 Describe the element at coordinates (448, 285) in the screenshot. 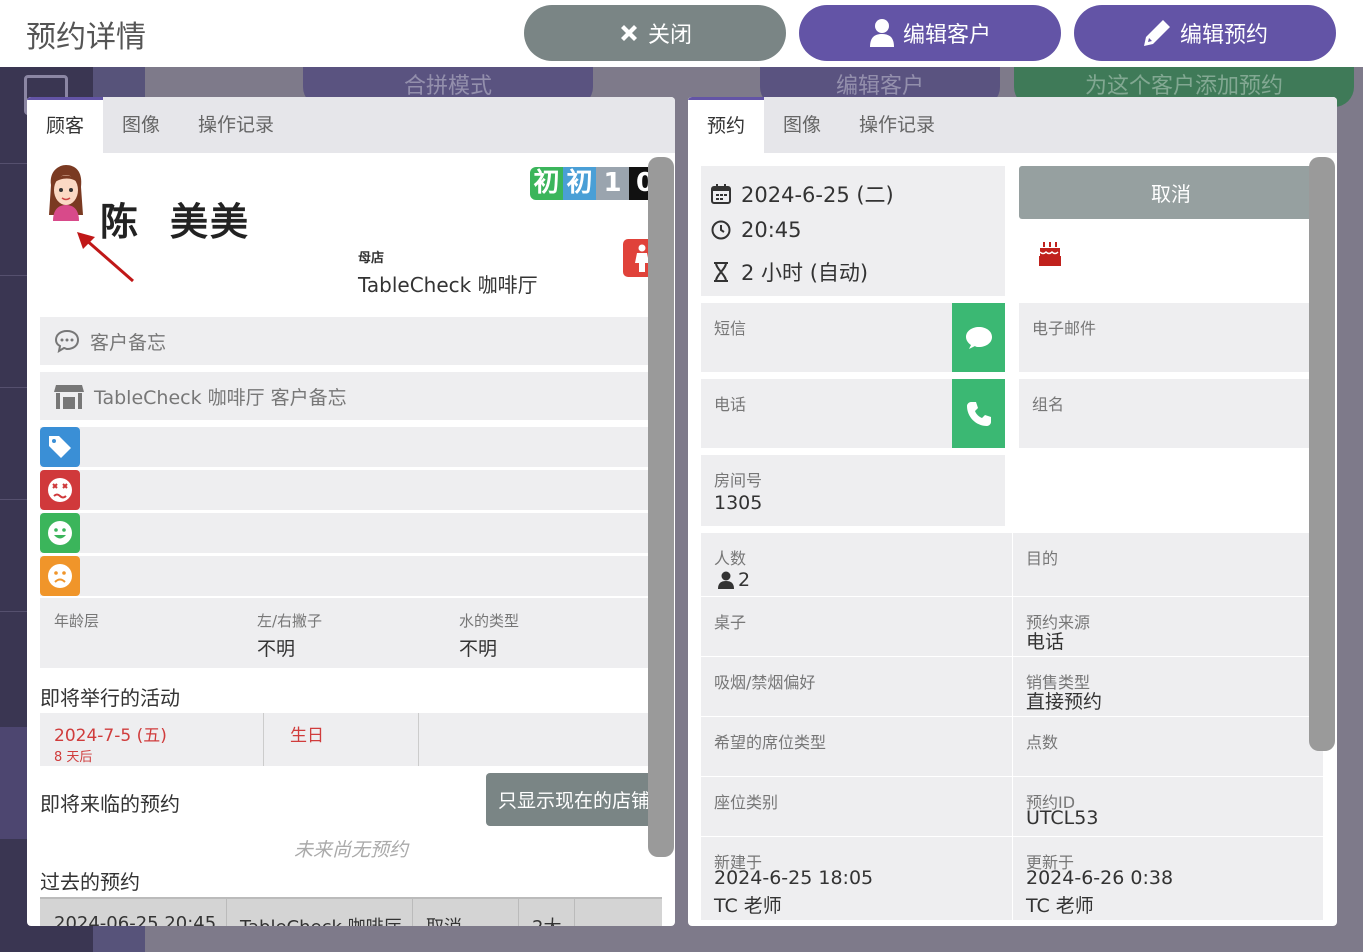

I see `home-store-value: TableCheck 咖啡厅` at that location.